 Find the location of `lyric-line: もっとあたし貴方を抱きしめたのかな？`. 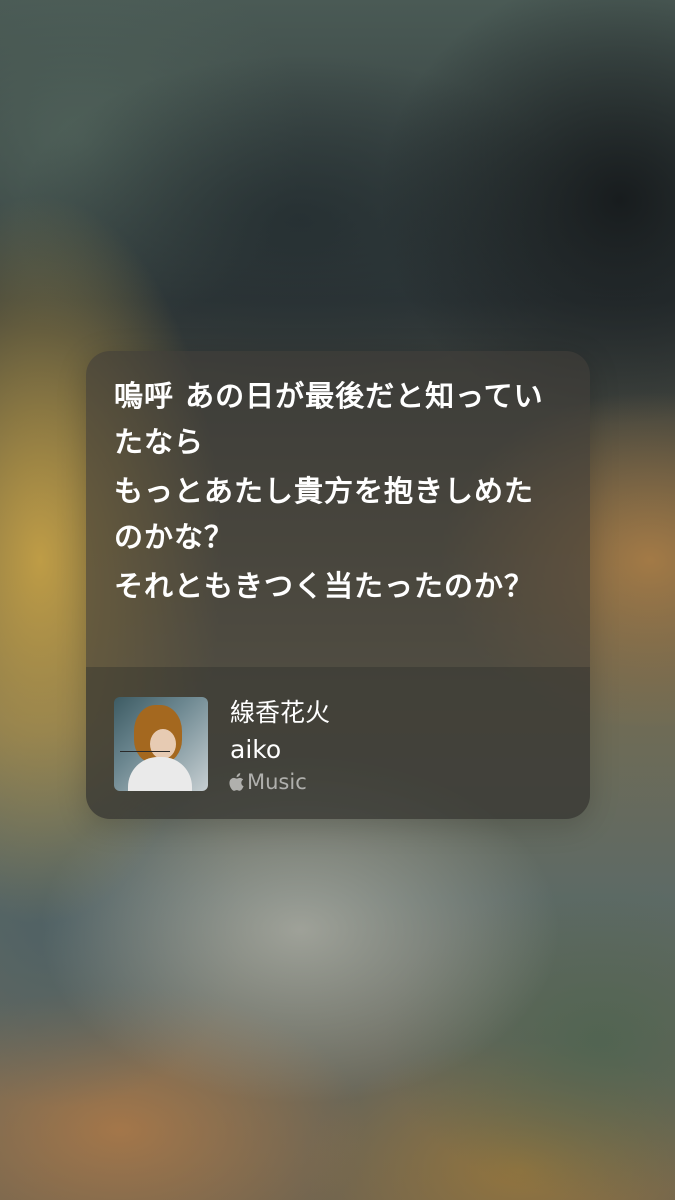

lyric-line: もっとあたし貴方を抱きしめたのかな？ is located at coordinates (324, 514).